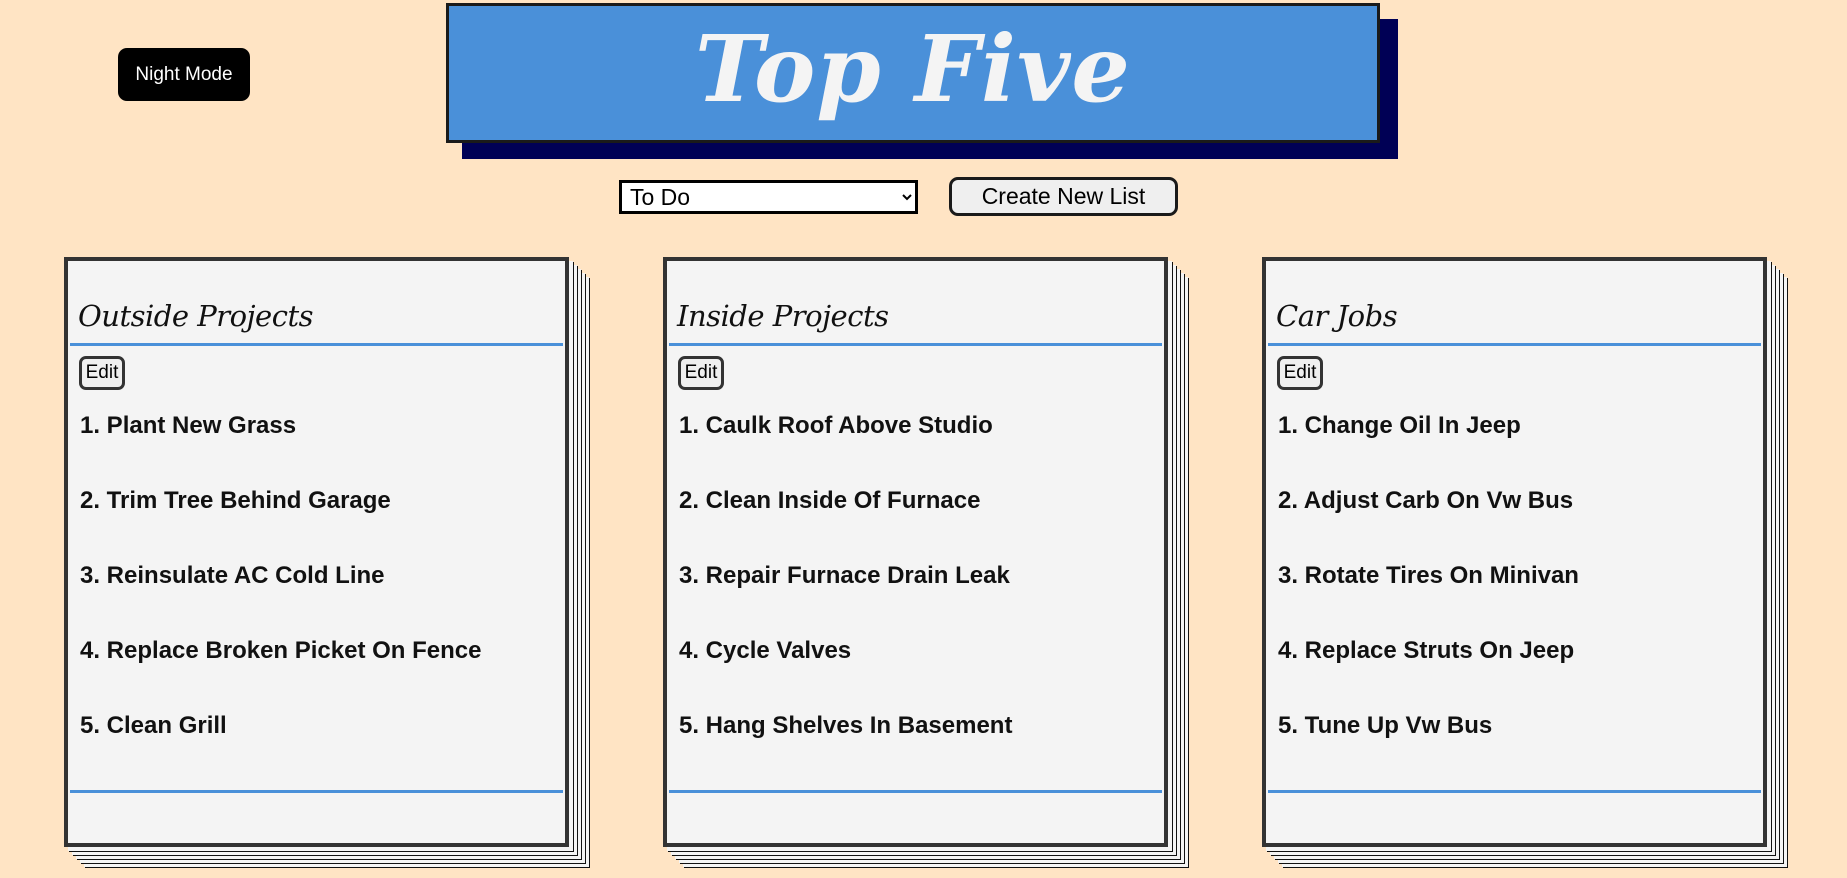  Describe the element at coordinates (1426, 650) in the screenshot. I see `list-item: 4. Replace Struts On Jeep` at that location.